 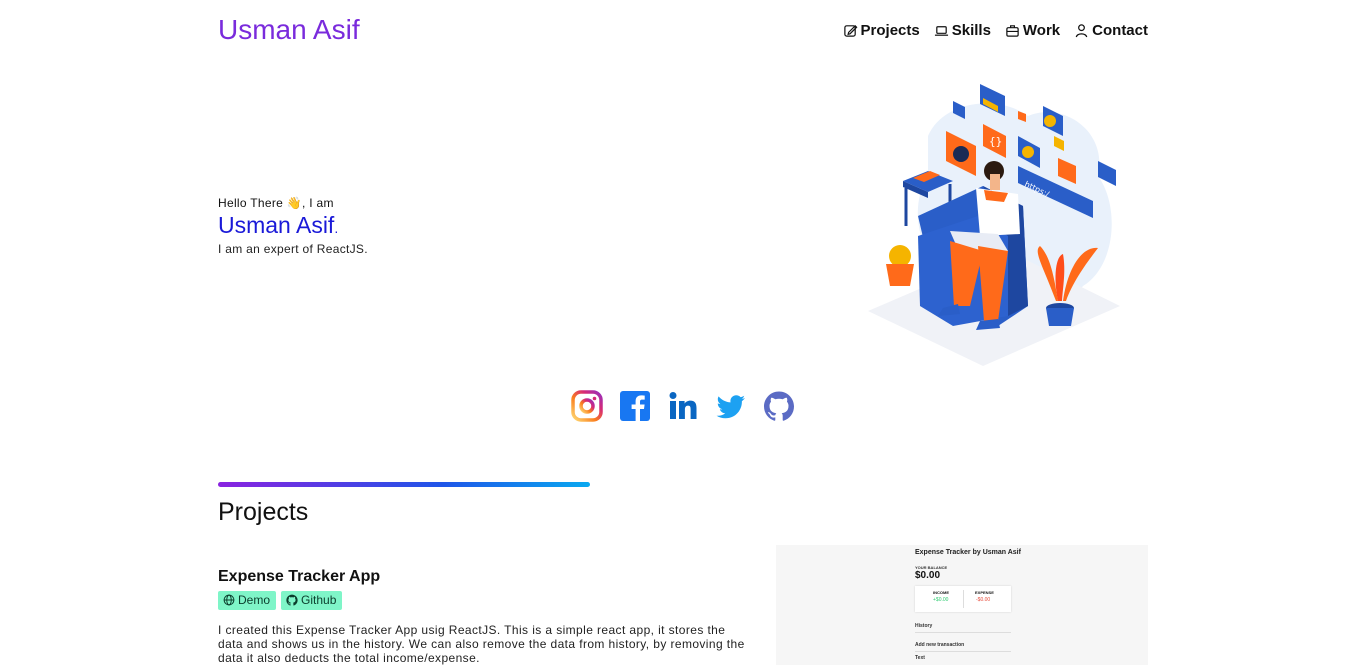 What do you see at coordinates (263, 512) in the screenshot?
I see `projects-heading: Projects` at bounding box center [263, 512].